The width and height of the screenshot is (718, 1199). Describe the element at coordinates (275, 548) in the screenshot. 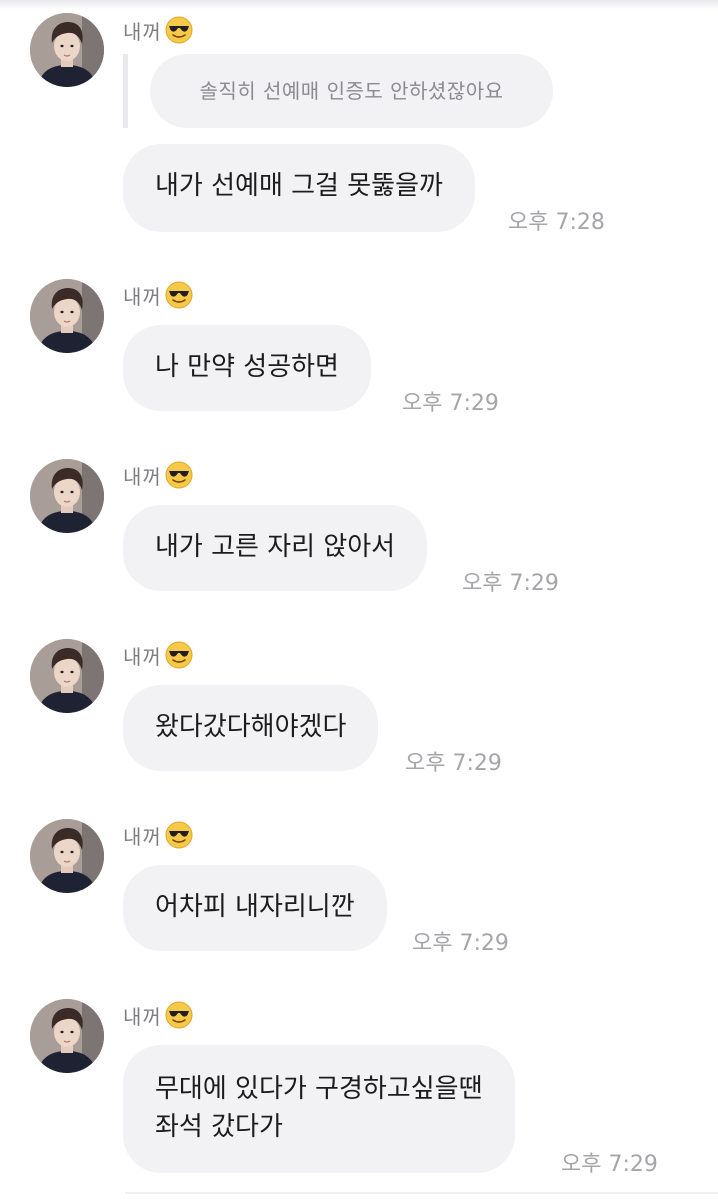

I see `message-bubble: 내가 고른 자리 앉아서` at that location.